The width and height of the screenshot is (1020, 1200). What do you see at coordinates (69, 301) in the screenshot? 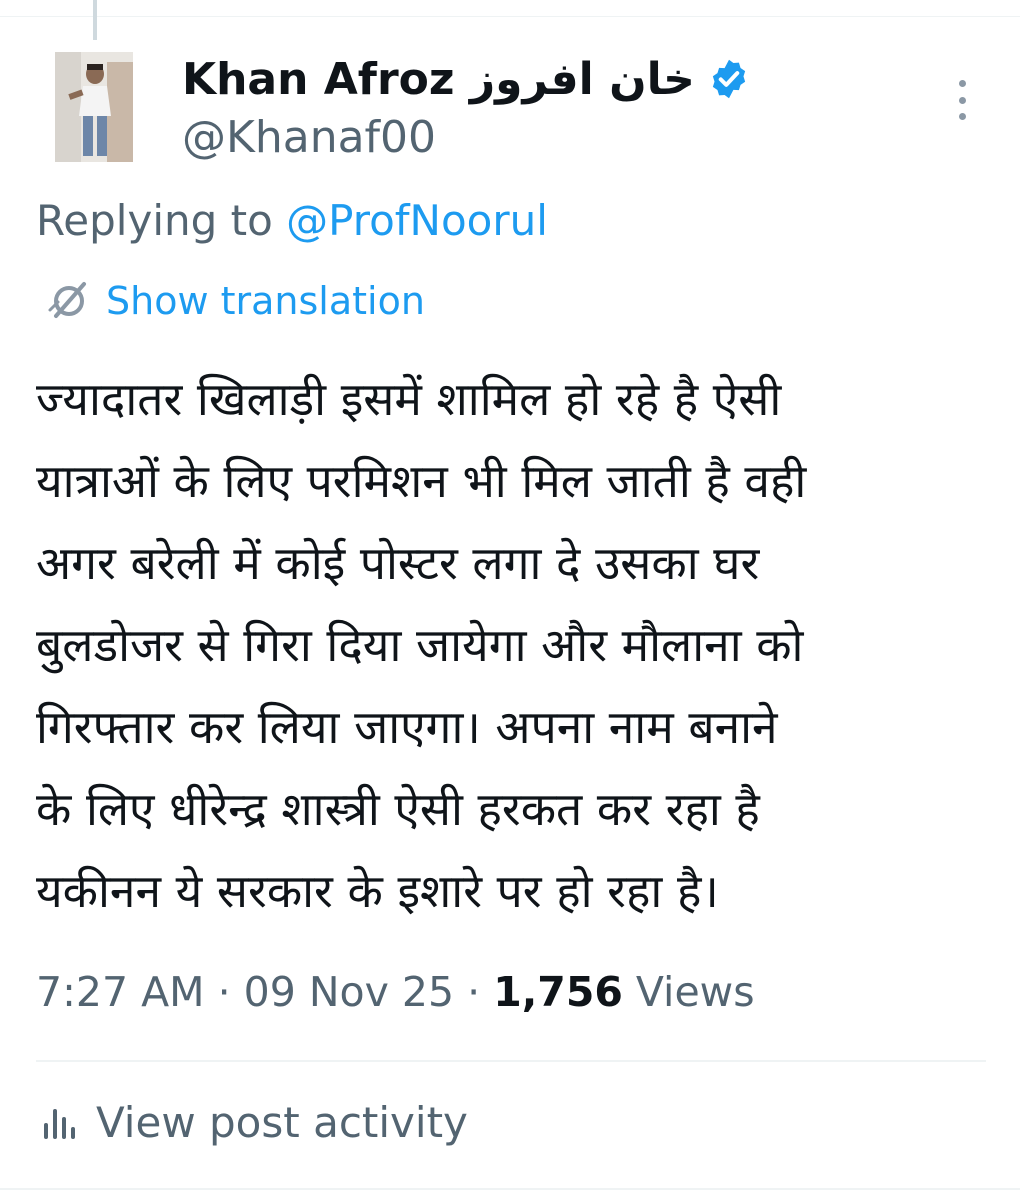
I see `translate-icon` at bounding box center [69, 301].